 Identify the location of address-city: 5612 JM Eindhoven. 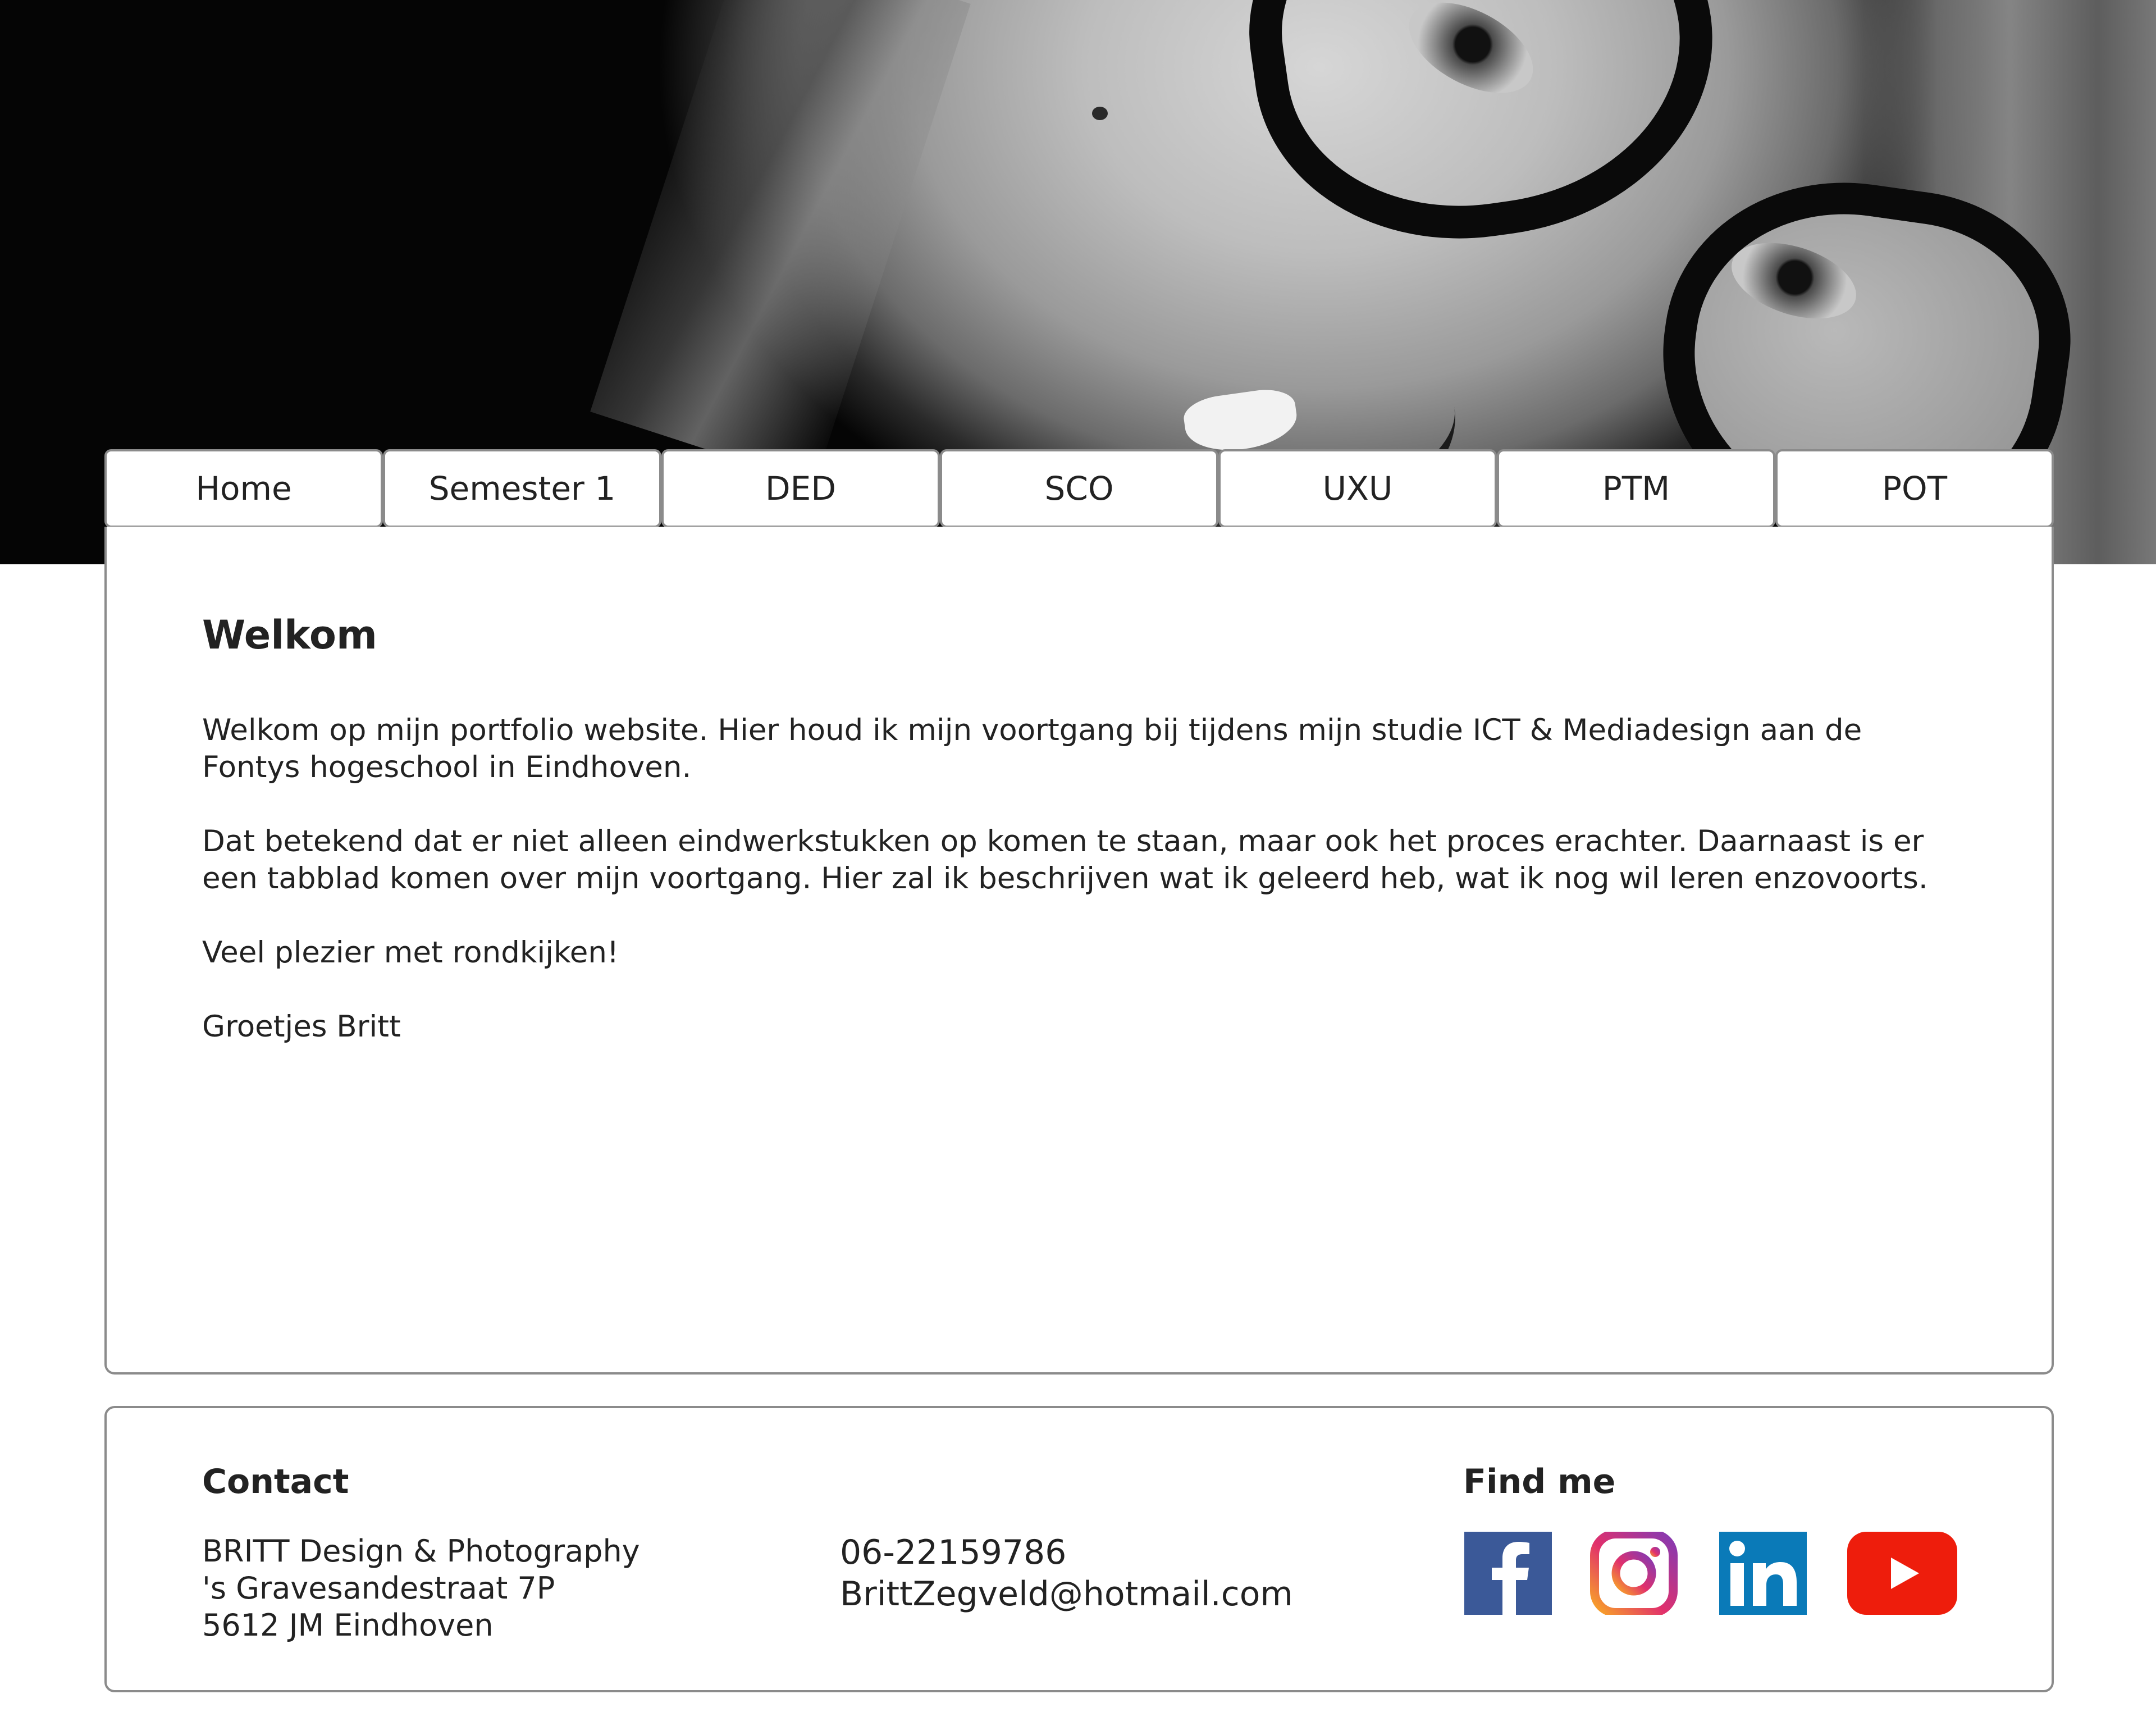
(348, 1625).